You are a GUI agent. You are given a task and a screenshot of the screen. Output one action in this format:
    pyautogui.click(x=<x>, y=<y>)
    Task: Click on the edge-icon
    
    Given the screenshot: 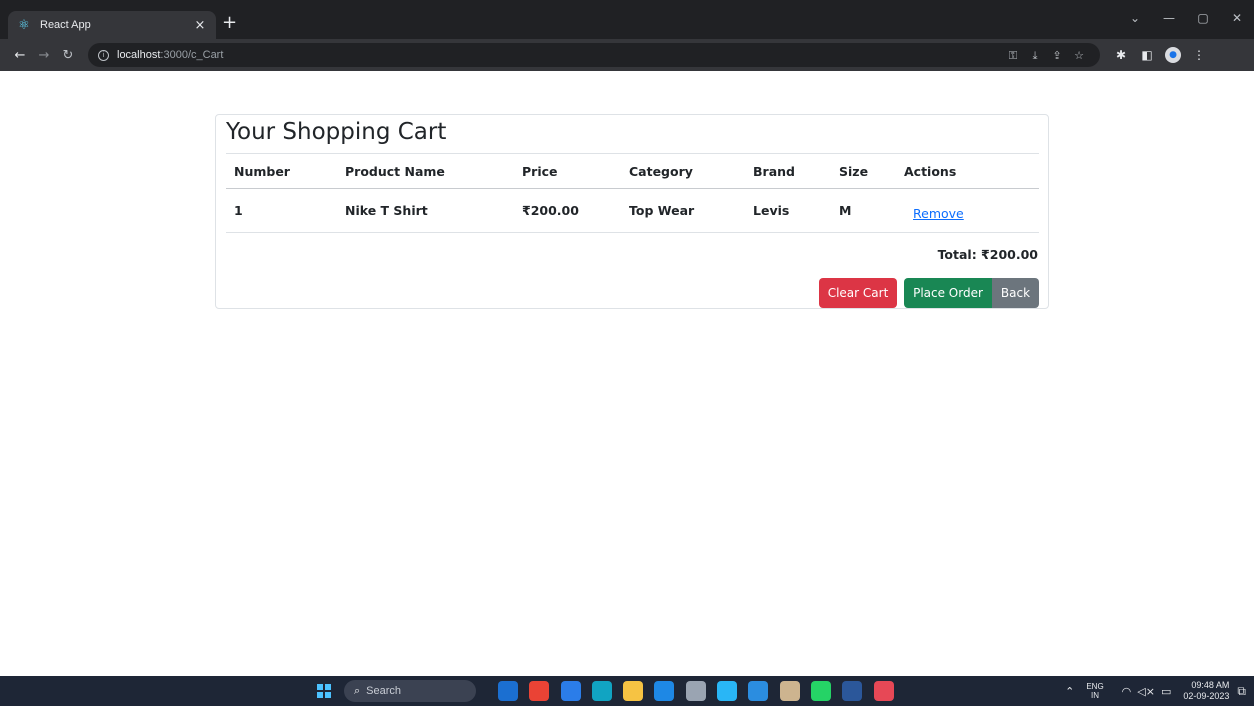 What is the action you would take?
    pyautogui.click(x=601, y=691)
    